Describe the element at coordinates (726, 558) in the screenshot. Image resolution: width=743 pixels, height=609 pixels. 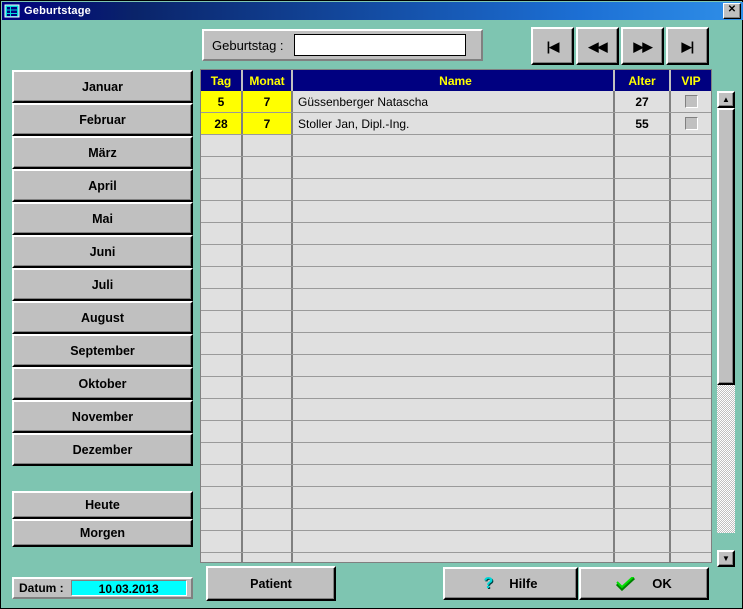
I see `scroll-down-button: ▼` at that location.